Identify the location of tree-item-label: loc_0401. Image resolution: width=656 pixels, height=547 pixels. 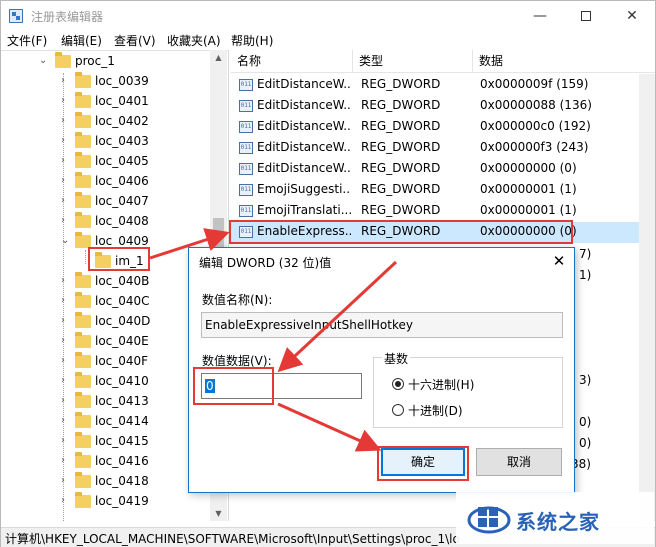
(122, 101).